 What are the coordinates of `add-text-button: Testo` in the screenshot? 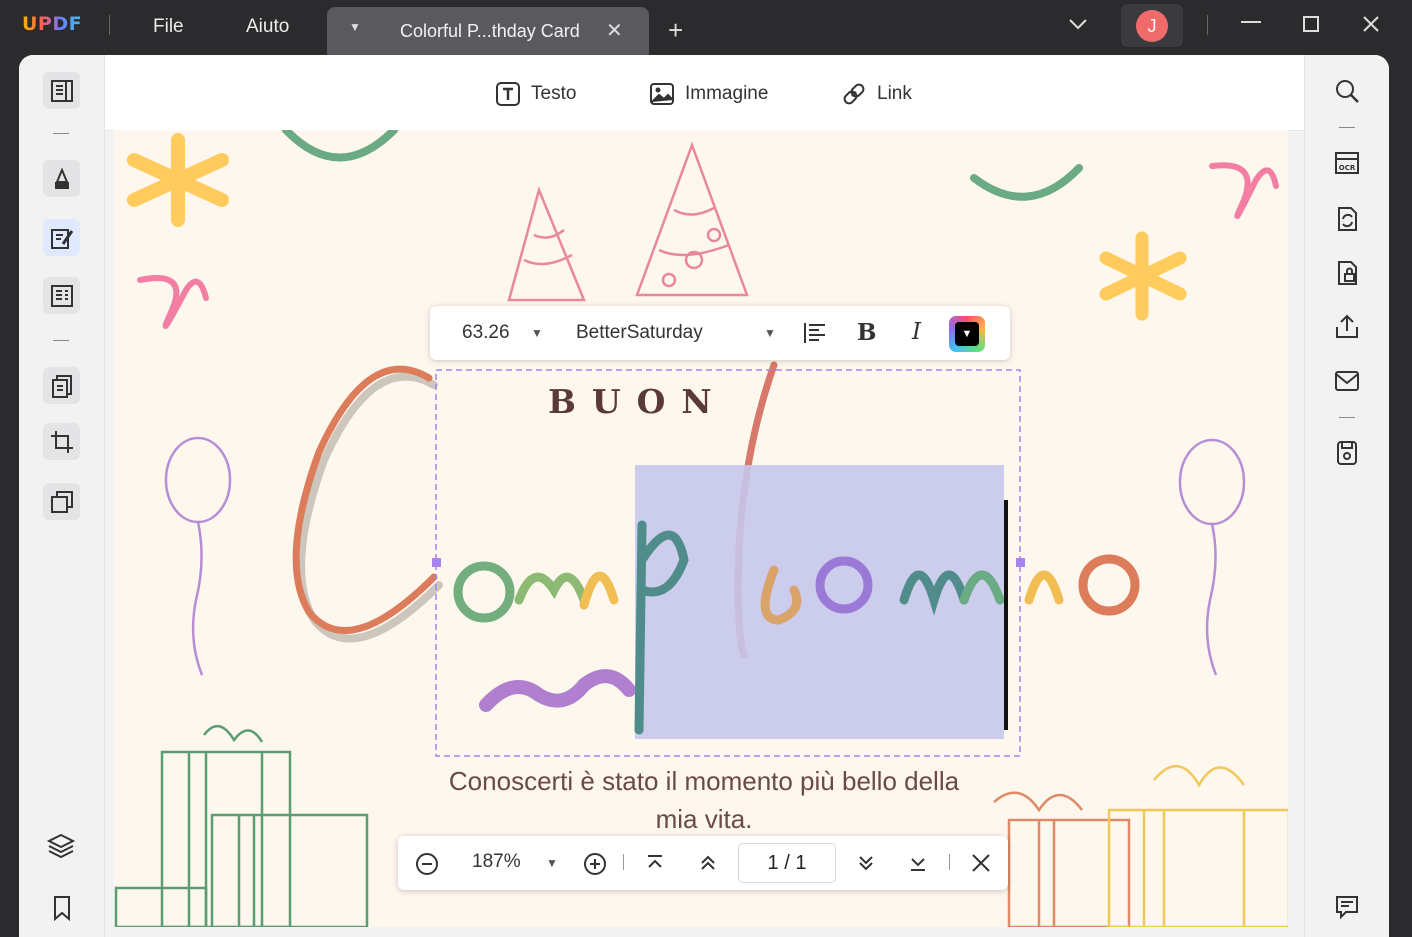 It's located at (535, 94).